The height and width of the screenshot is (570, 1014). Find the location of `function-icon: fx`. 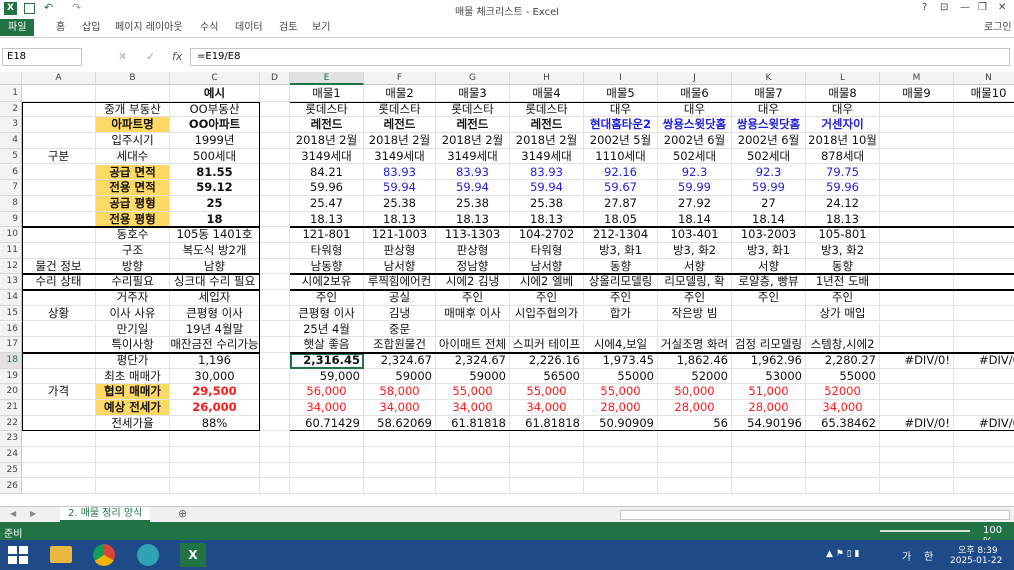

function-icon: fx is located at coordinates (177, 56).